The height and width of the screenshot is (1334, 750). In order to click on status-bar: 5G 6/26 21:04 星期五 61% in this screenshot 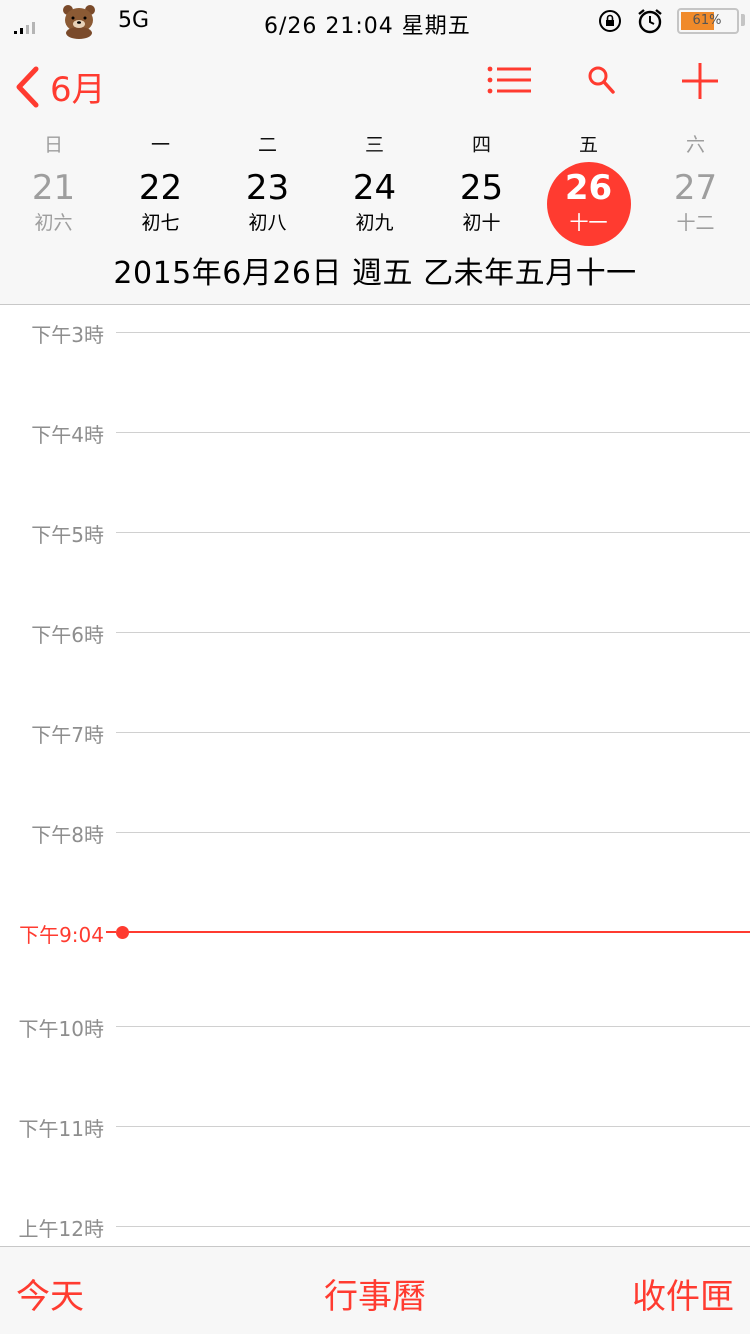, I will do `click(375, 21)`.